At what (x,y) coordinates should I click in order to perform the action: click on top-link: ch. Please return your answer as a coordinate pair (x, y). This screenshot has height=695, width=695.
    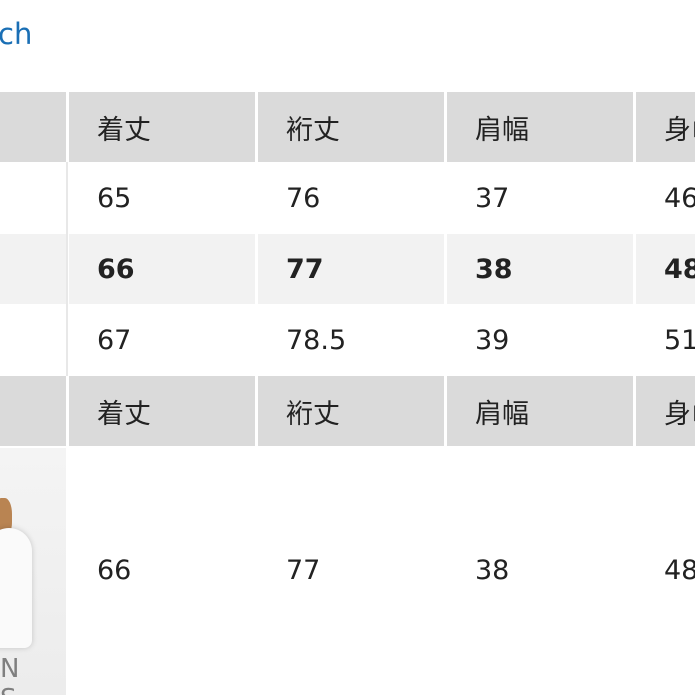
    Looking at the image, I should click on (16, 34).